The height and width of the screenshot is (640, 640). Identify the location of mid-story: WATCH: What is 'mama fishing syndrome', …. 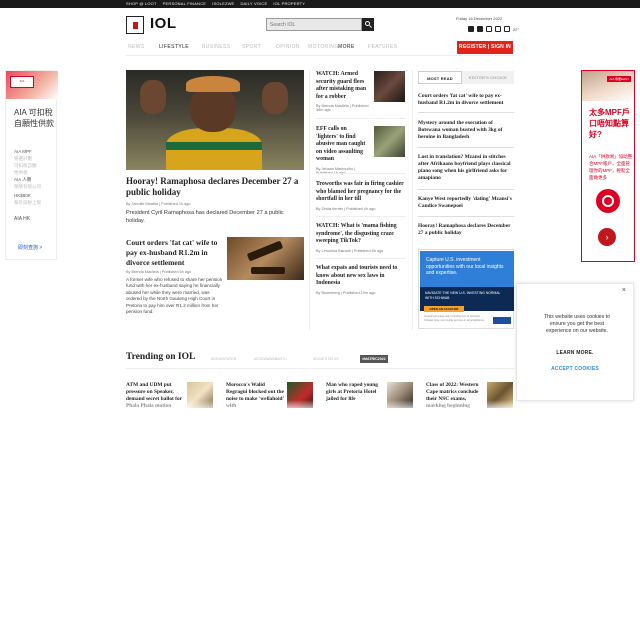
(361, 238).